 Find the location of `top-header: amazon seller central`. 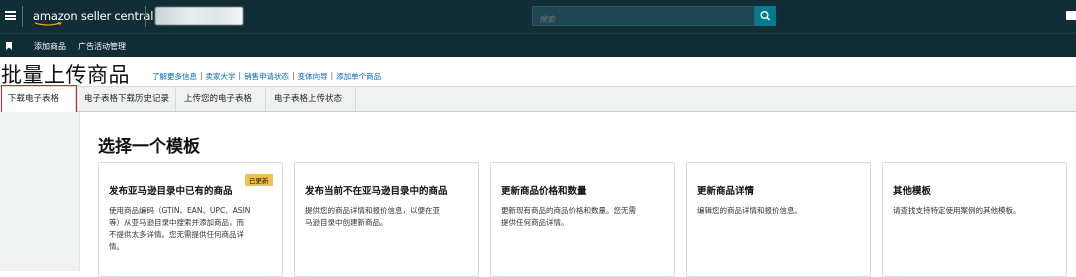

top-header: amazon seller central is located at coordinates (538, 16).